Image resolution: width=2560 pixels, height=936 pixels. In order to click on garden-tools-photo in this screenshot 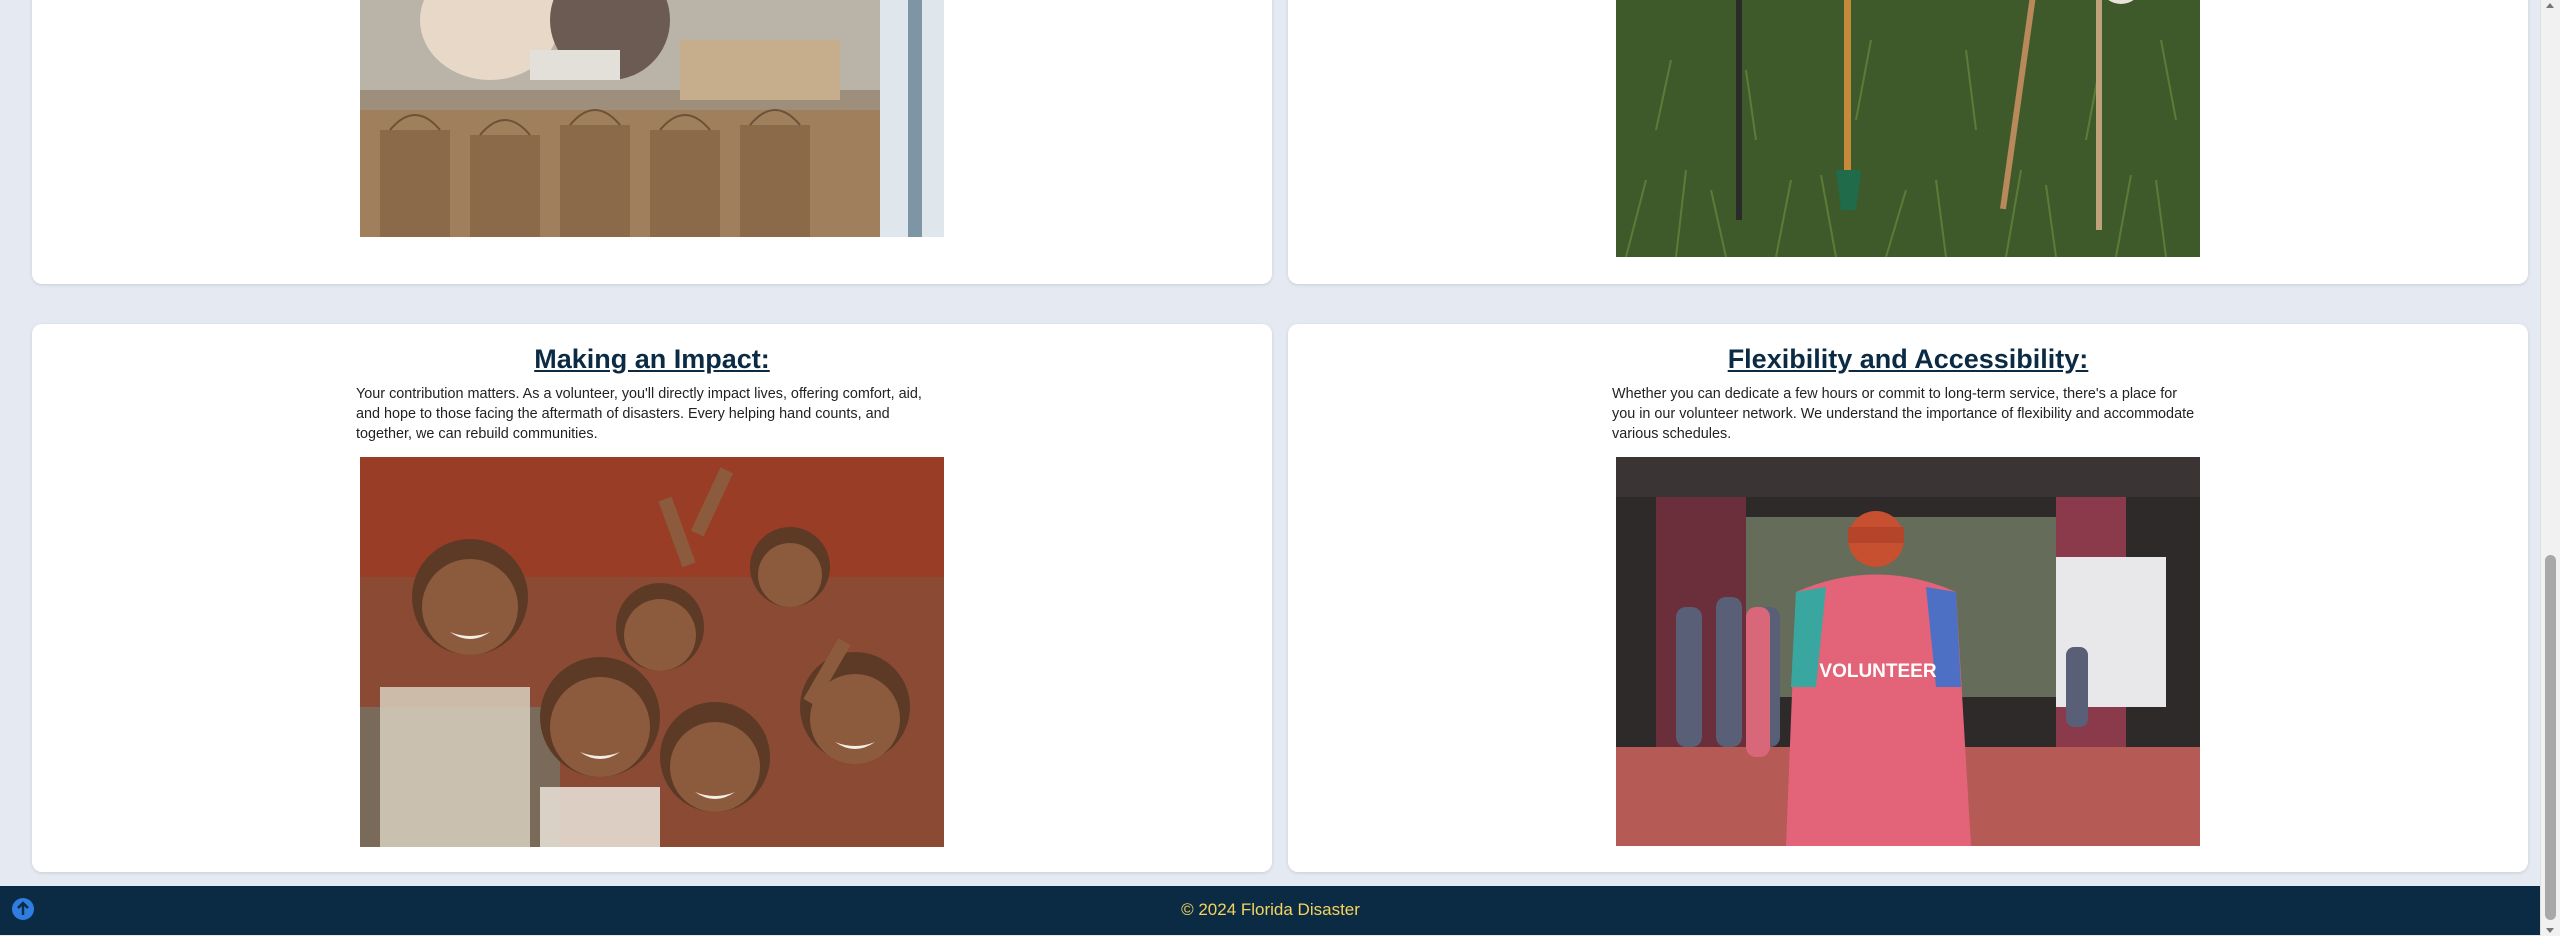, I will do `click(1908, 128)`.